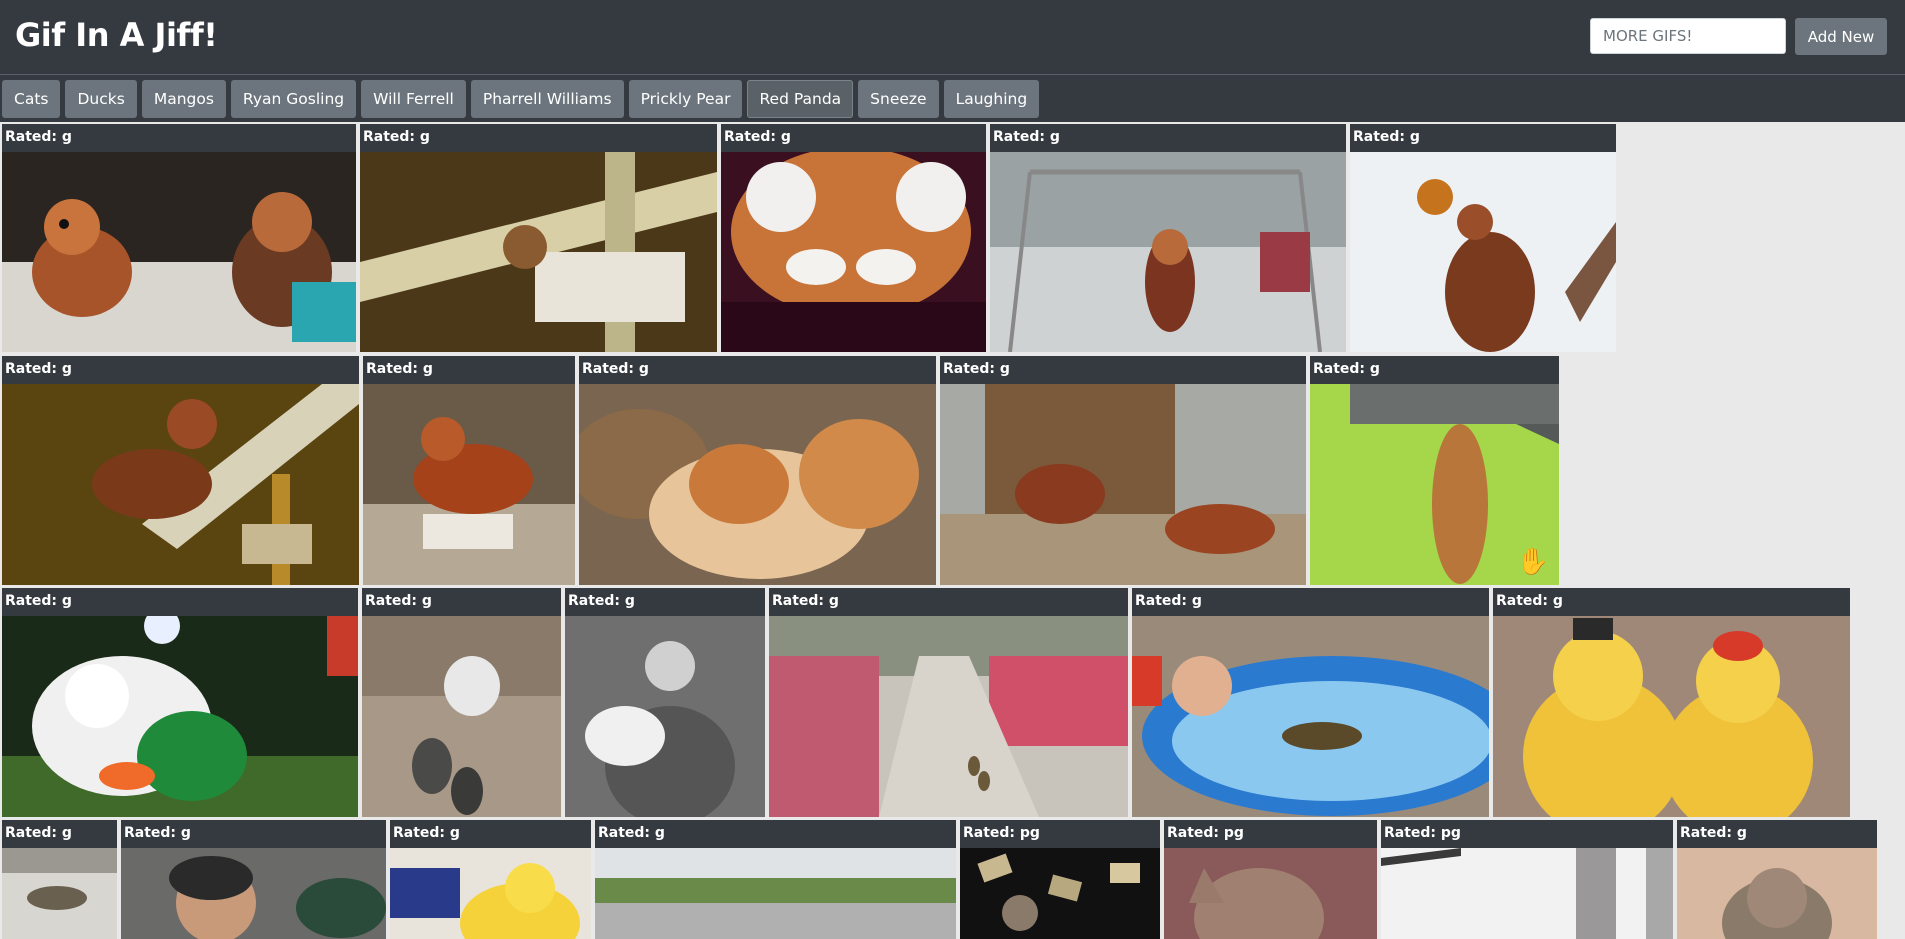 The height and width of the screenshot is (939, 1905). Describe the element at coordinates (685, 99) in the screenshot. I see `topic-button-prickly-pear: Prickly Pear` at that location.